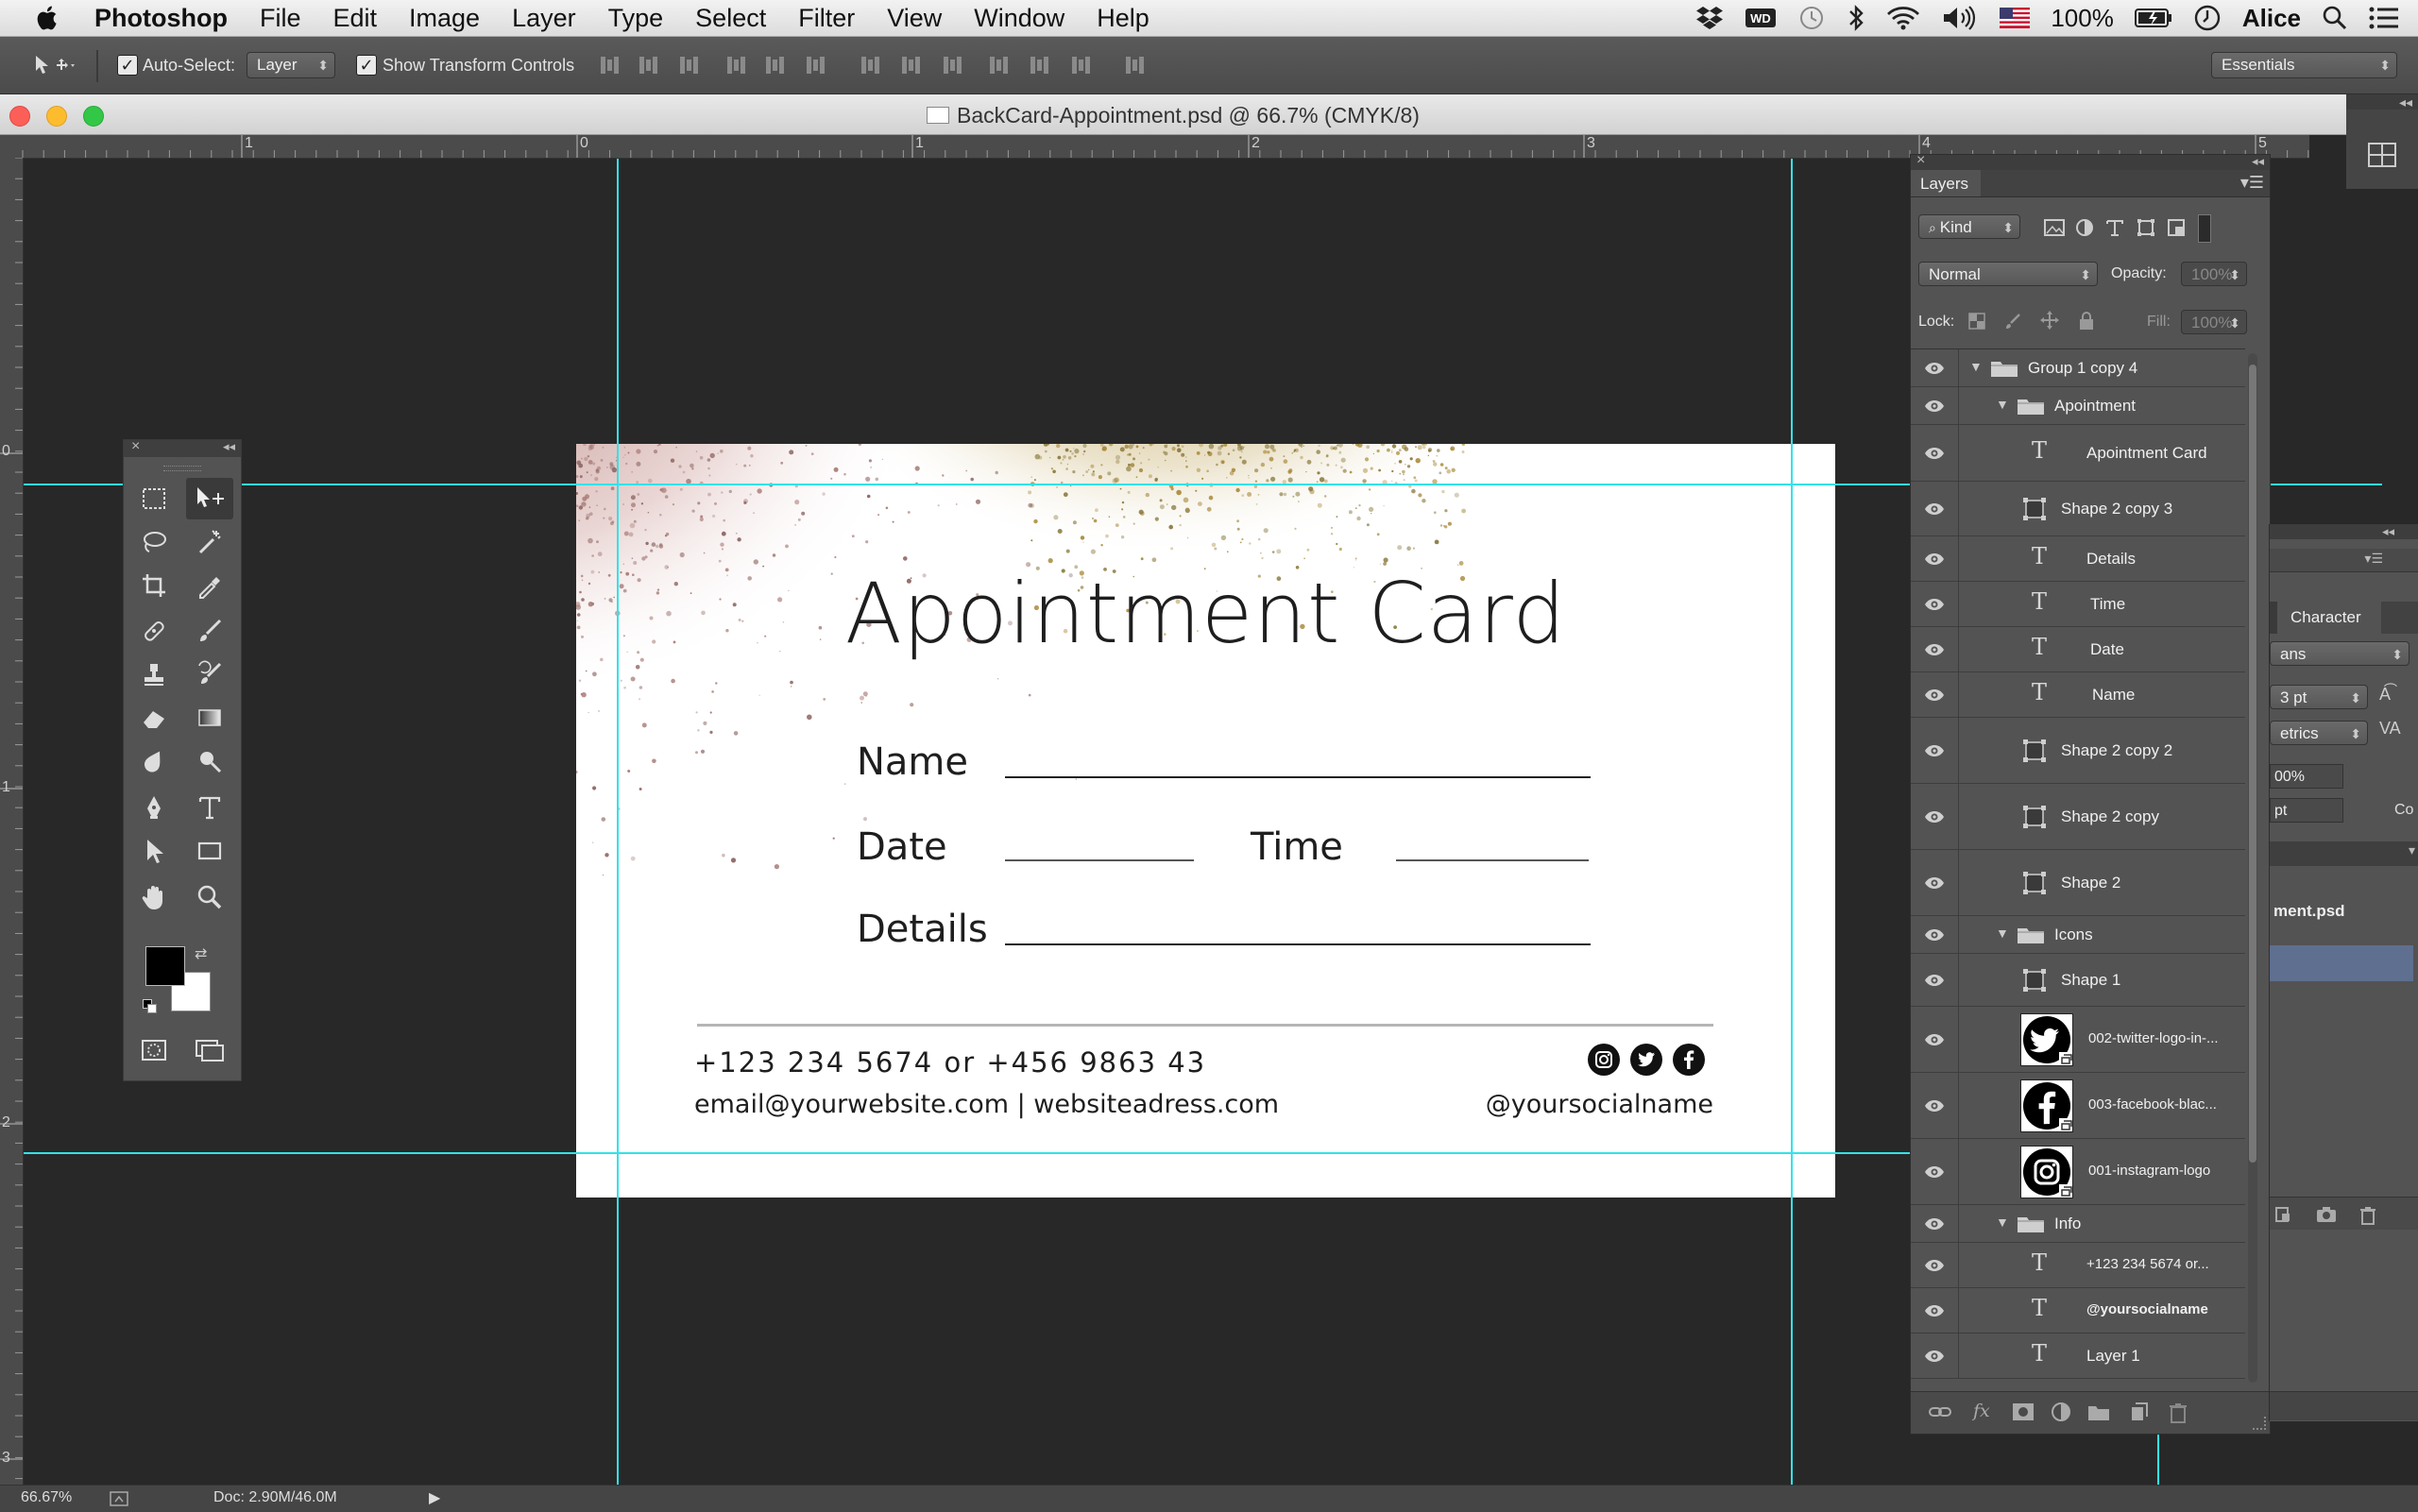  I want to click on auto-select-dropdown: Layer, so click(291, 65).